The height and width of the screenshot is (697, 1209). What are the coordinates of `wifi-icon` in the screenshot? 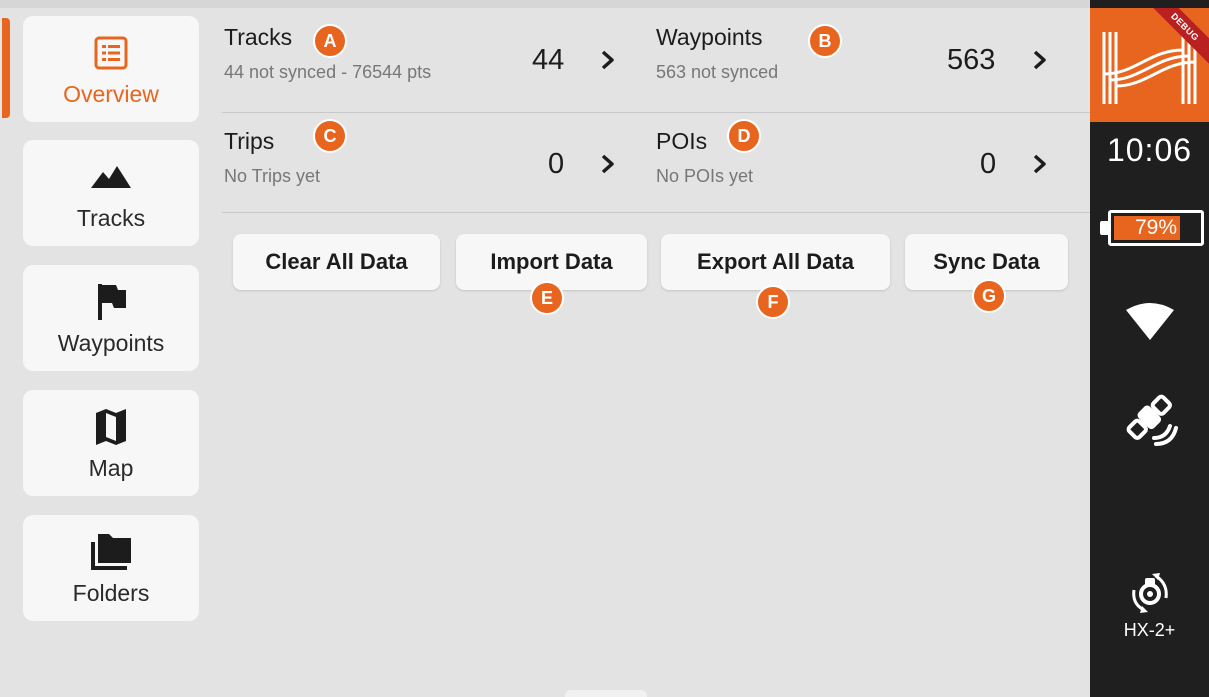 It's located at (1150, 322).